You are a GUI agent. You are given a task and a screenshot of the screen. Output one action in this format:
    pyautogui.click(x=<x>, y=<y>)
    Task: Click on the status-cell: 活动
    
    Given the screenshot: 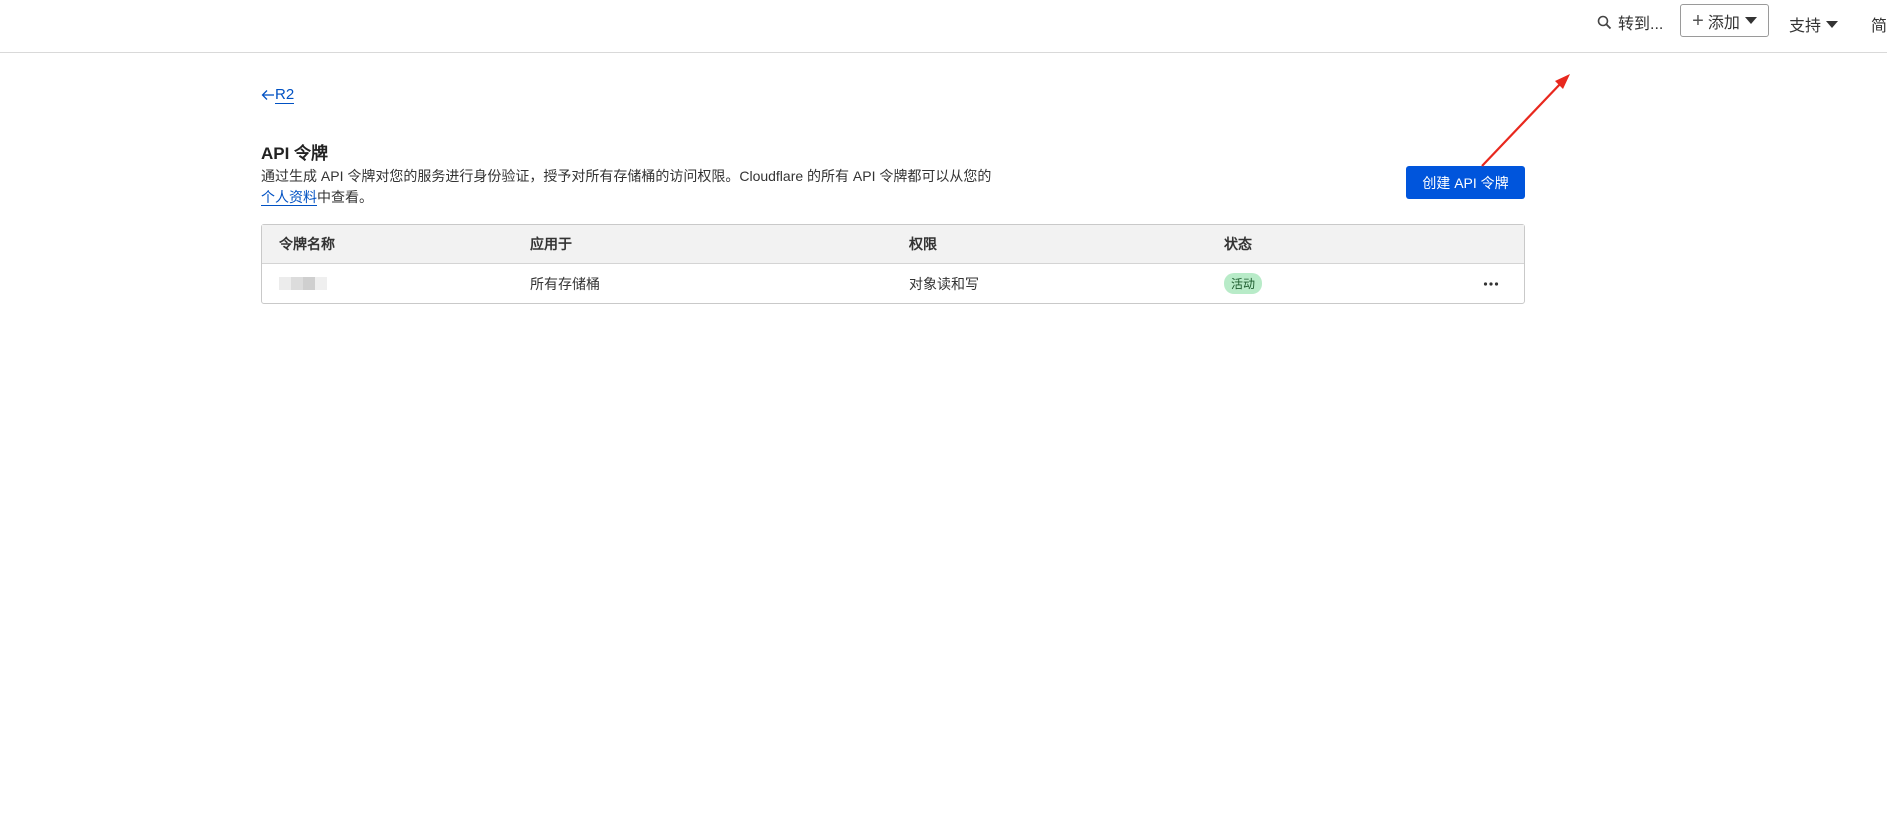 What is the action you would take?
    pyautogui.click(x=1243, y=283)
    